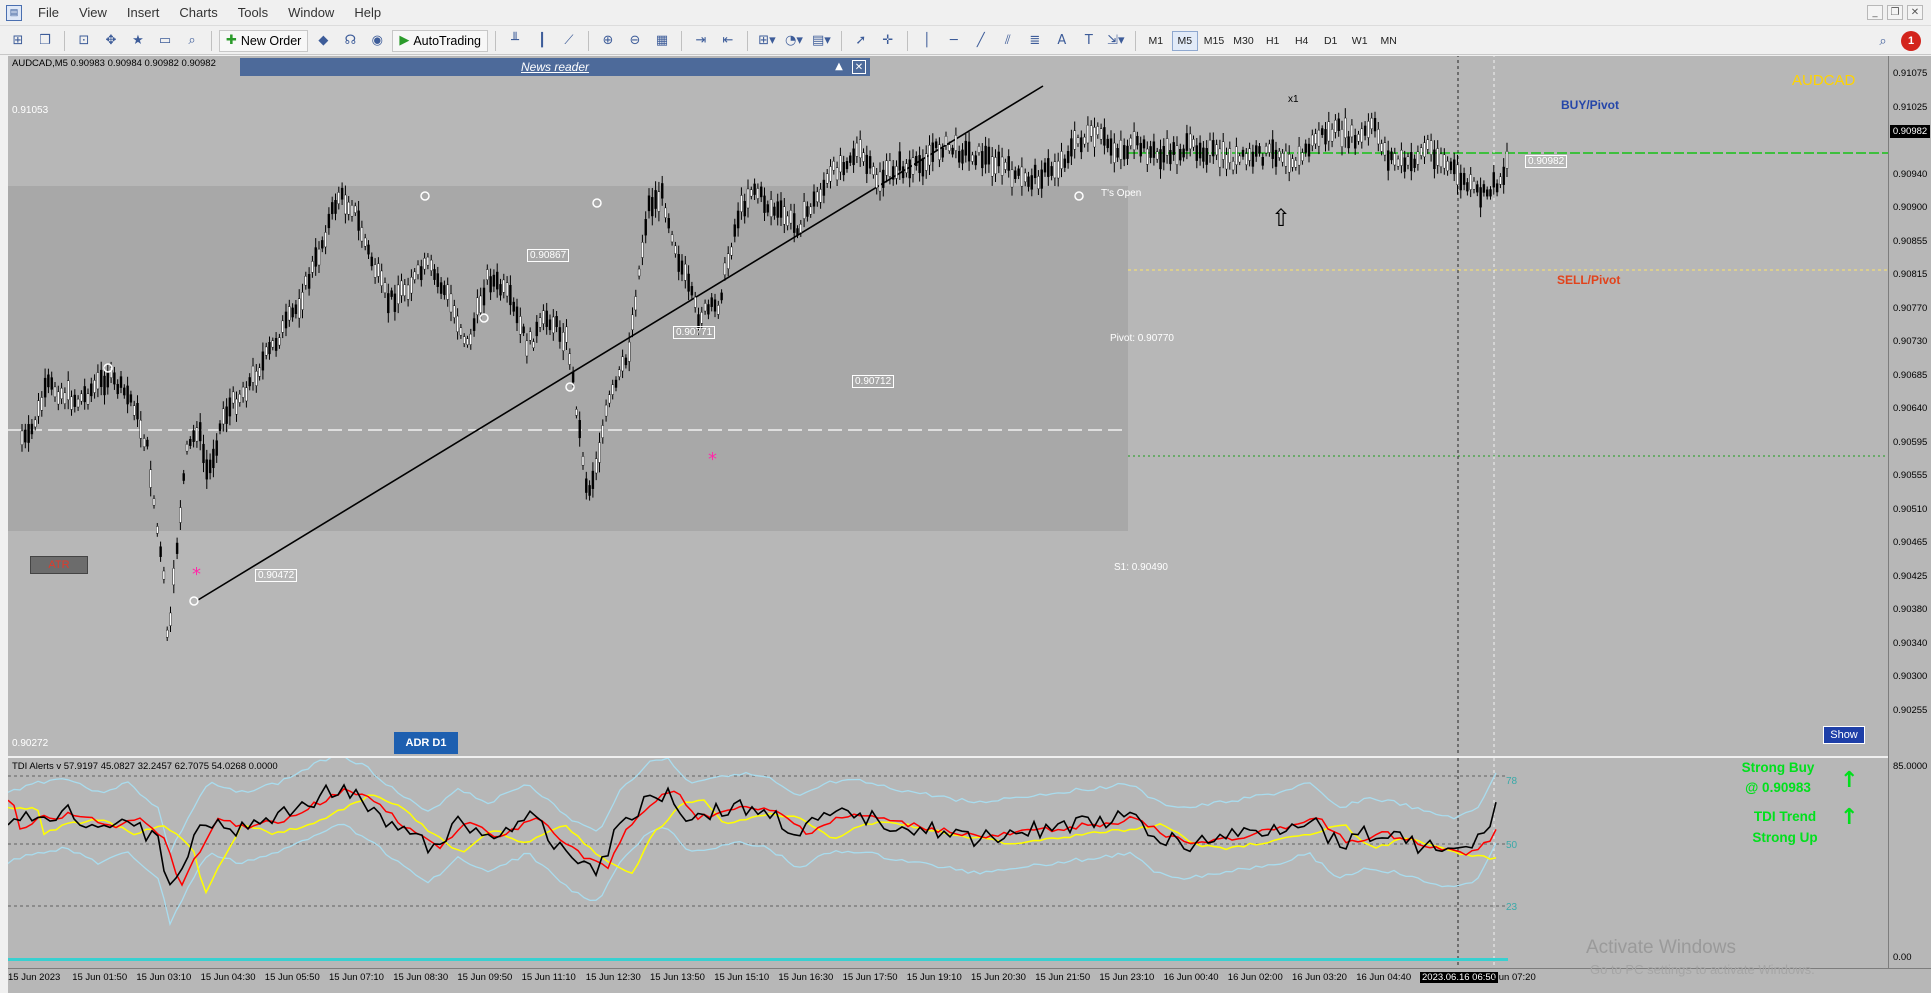 Image resolution: width=1931 pixels, height=993 pixels. Describe the element at coordinates (45, 41) in the screenshot. I see `profiles-icon: ❒` at that location.